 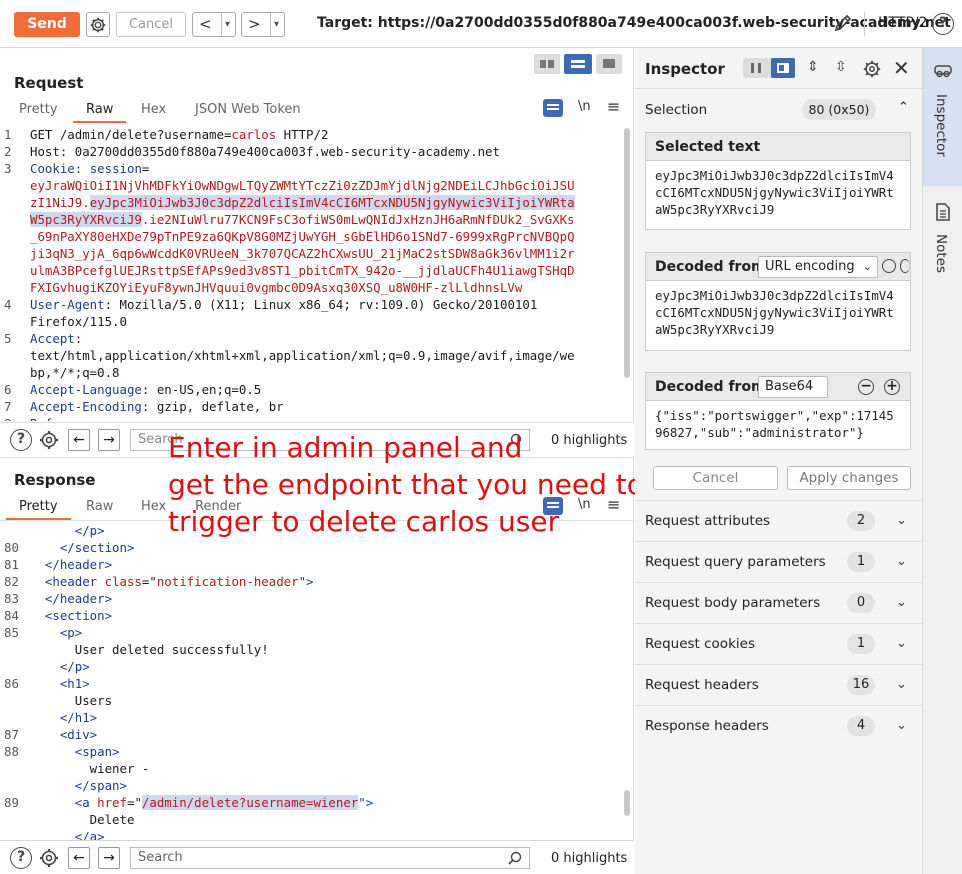 I want to click on inspector-section-row: Response headers 4 ⌄, so click(x=778, y=725).